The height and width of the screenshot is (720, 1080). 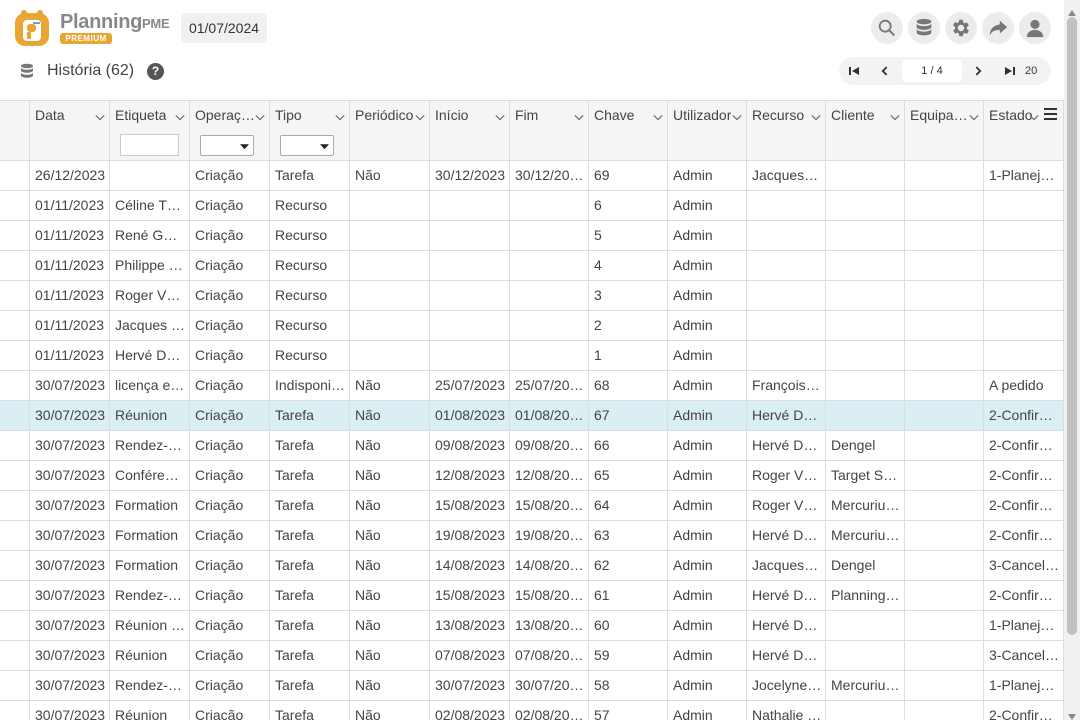 I want to click on current-date-picker: 01/07/2024, so click(x=224, y=28).